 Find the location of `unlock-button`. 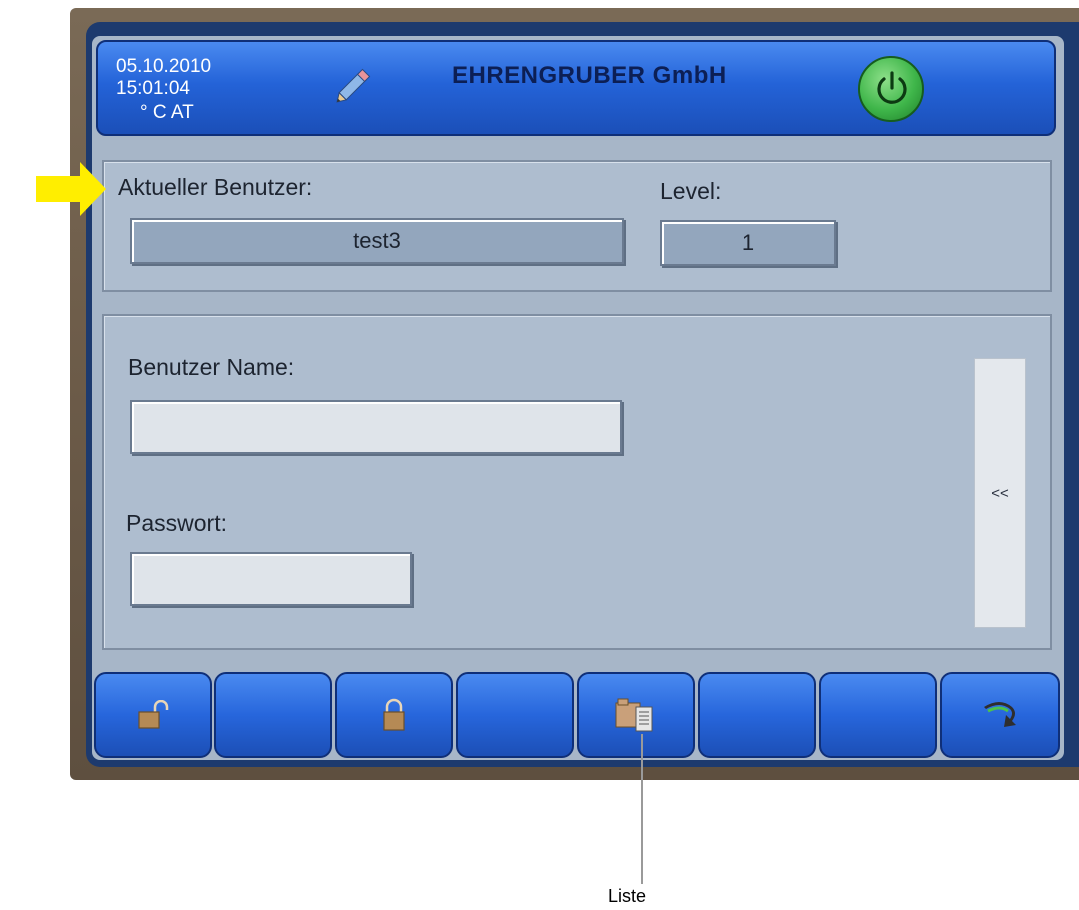

unlock-button is located at coordinates (153, 715).